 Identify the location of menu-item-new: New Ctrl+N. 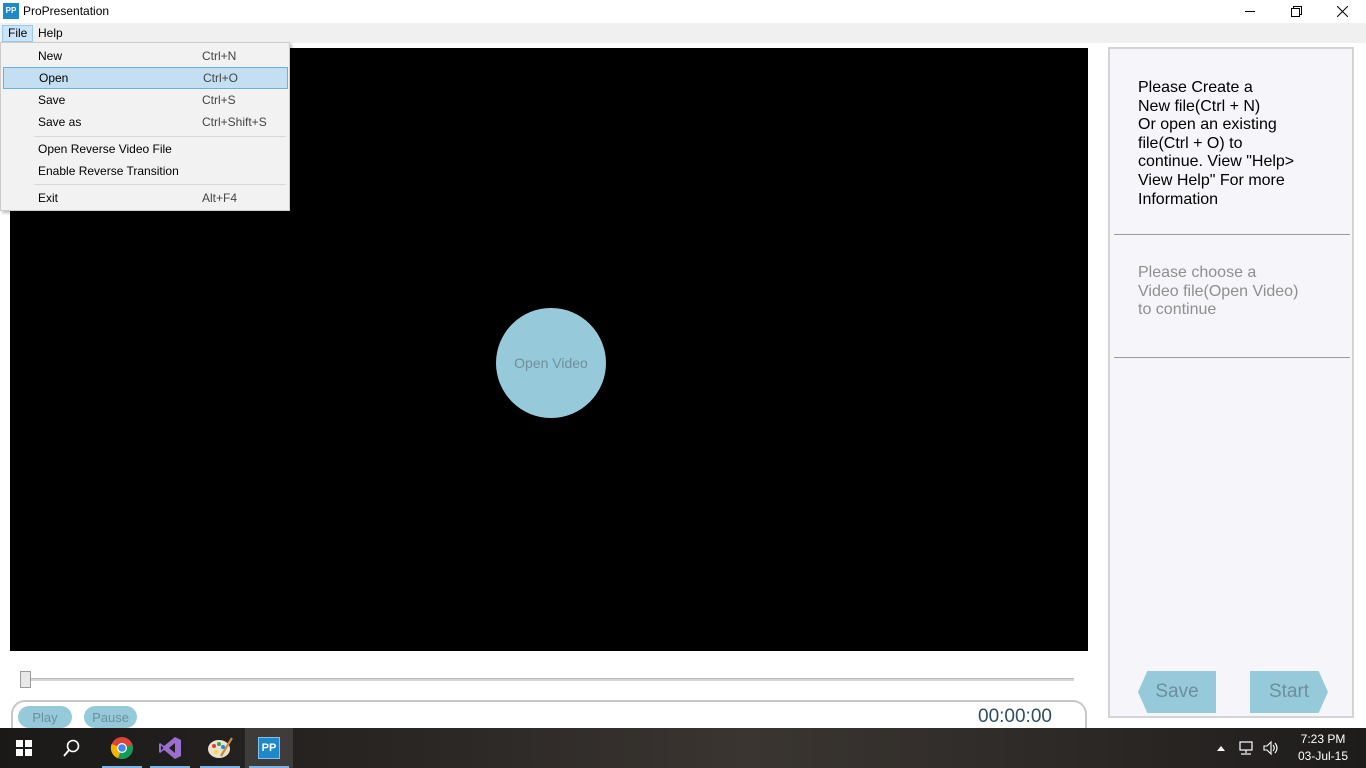
(145, 56).